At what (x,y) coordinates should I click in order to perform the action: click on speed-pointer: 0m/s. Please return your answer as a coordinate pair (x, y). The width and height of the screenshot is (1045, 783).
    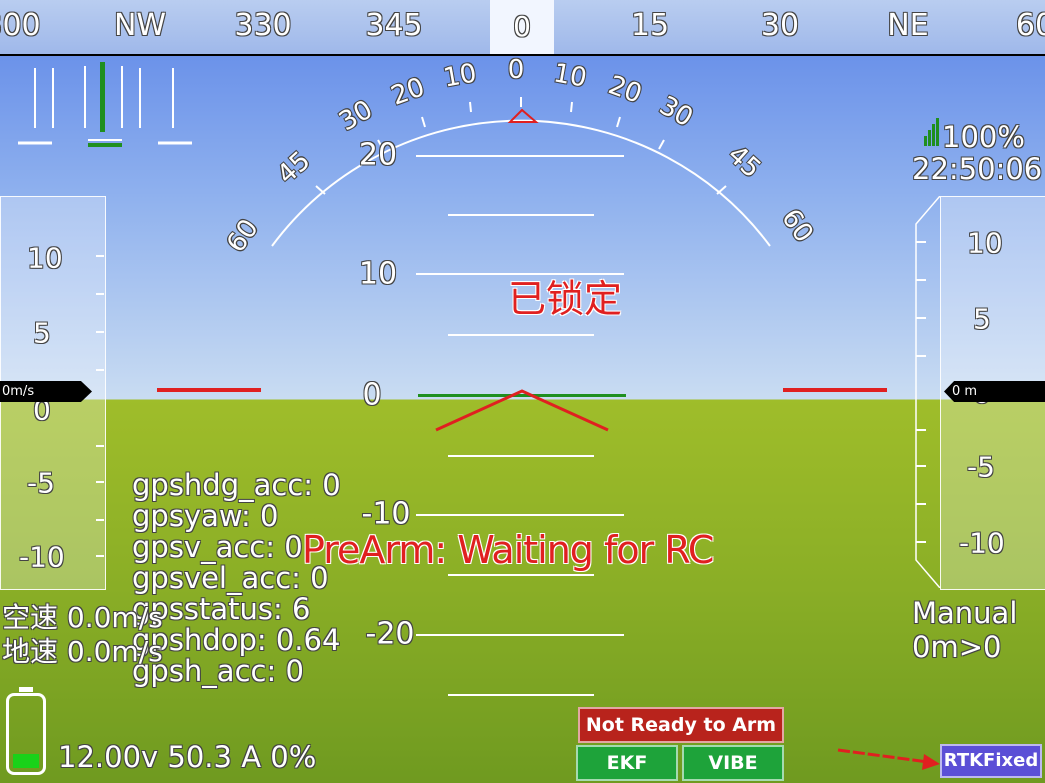
    Looking at the image, I should click on (46, 391).